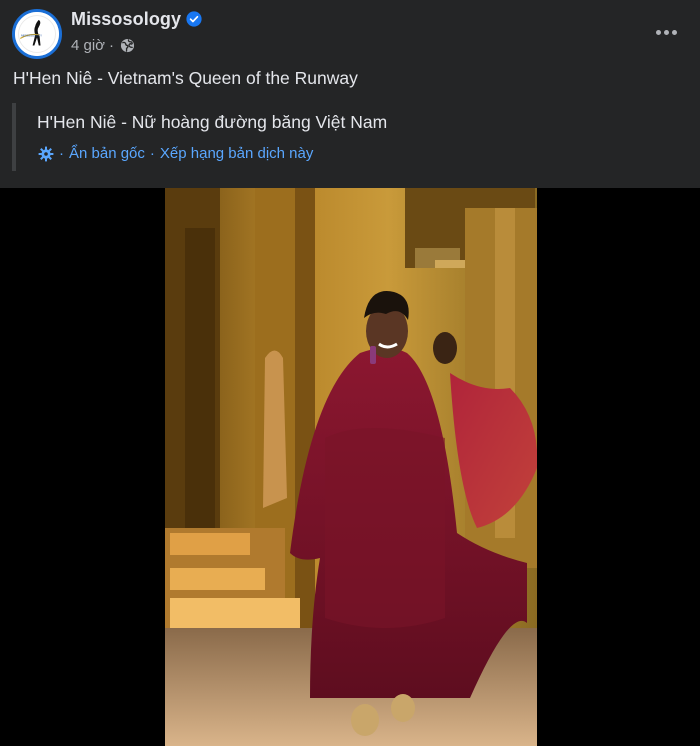  Describe the element at coordinates (236, 153) in the screenshot. I see `rate-translation-link: Xếp hạng bản dịch này` at that location.